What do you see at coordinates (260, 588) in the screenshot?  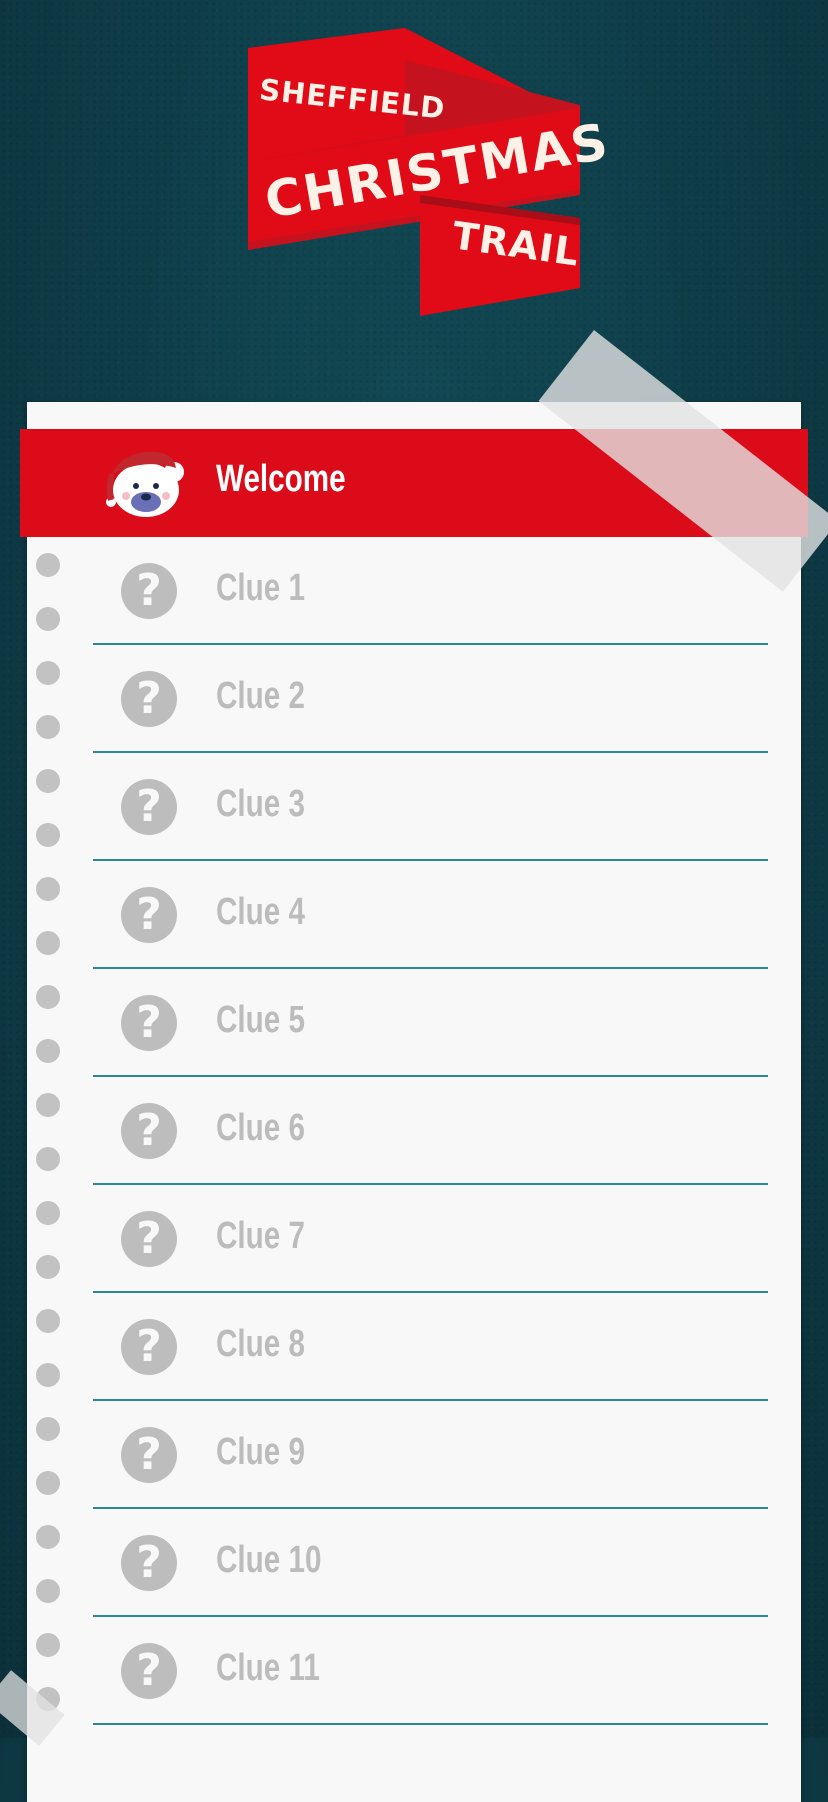 I see `clue-label: Clue 1` at bounding box center [260, 588].